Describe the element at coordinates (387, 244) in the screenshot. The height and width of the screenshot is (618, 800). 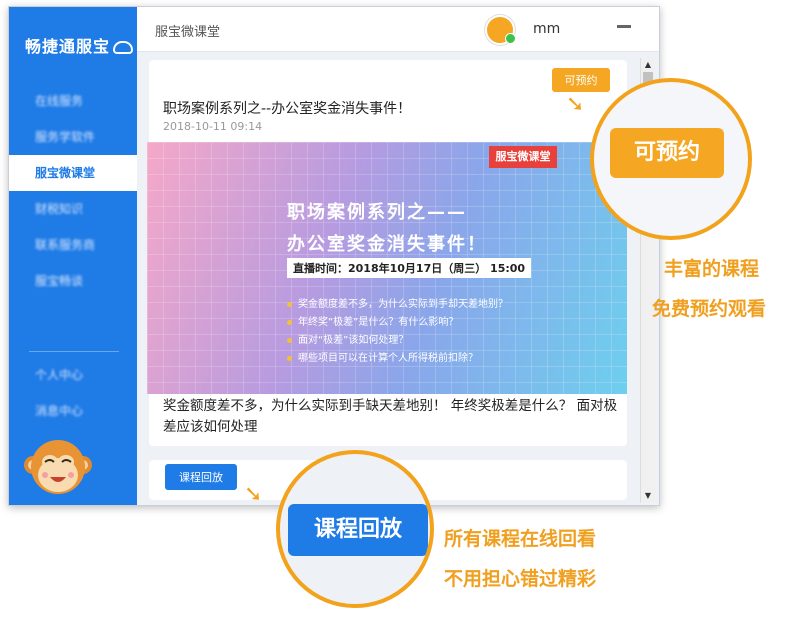
I see `banner-headline-2: 办公室奖金消失事件！` at that location.